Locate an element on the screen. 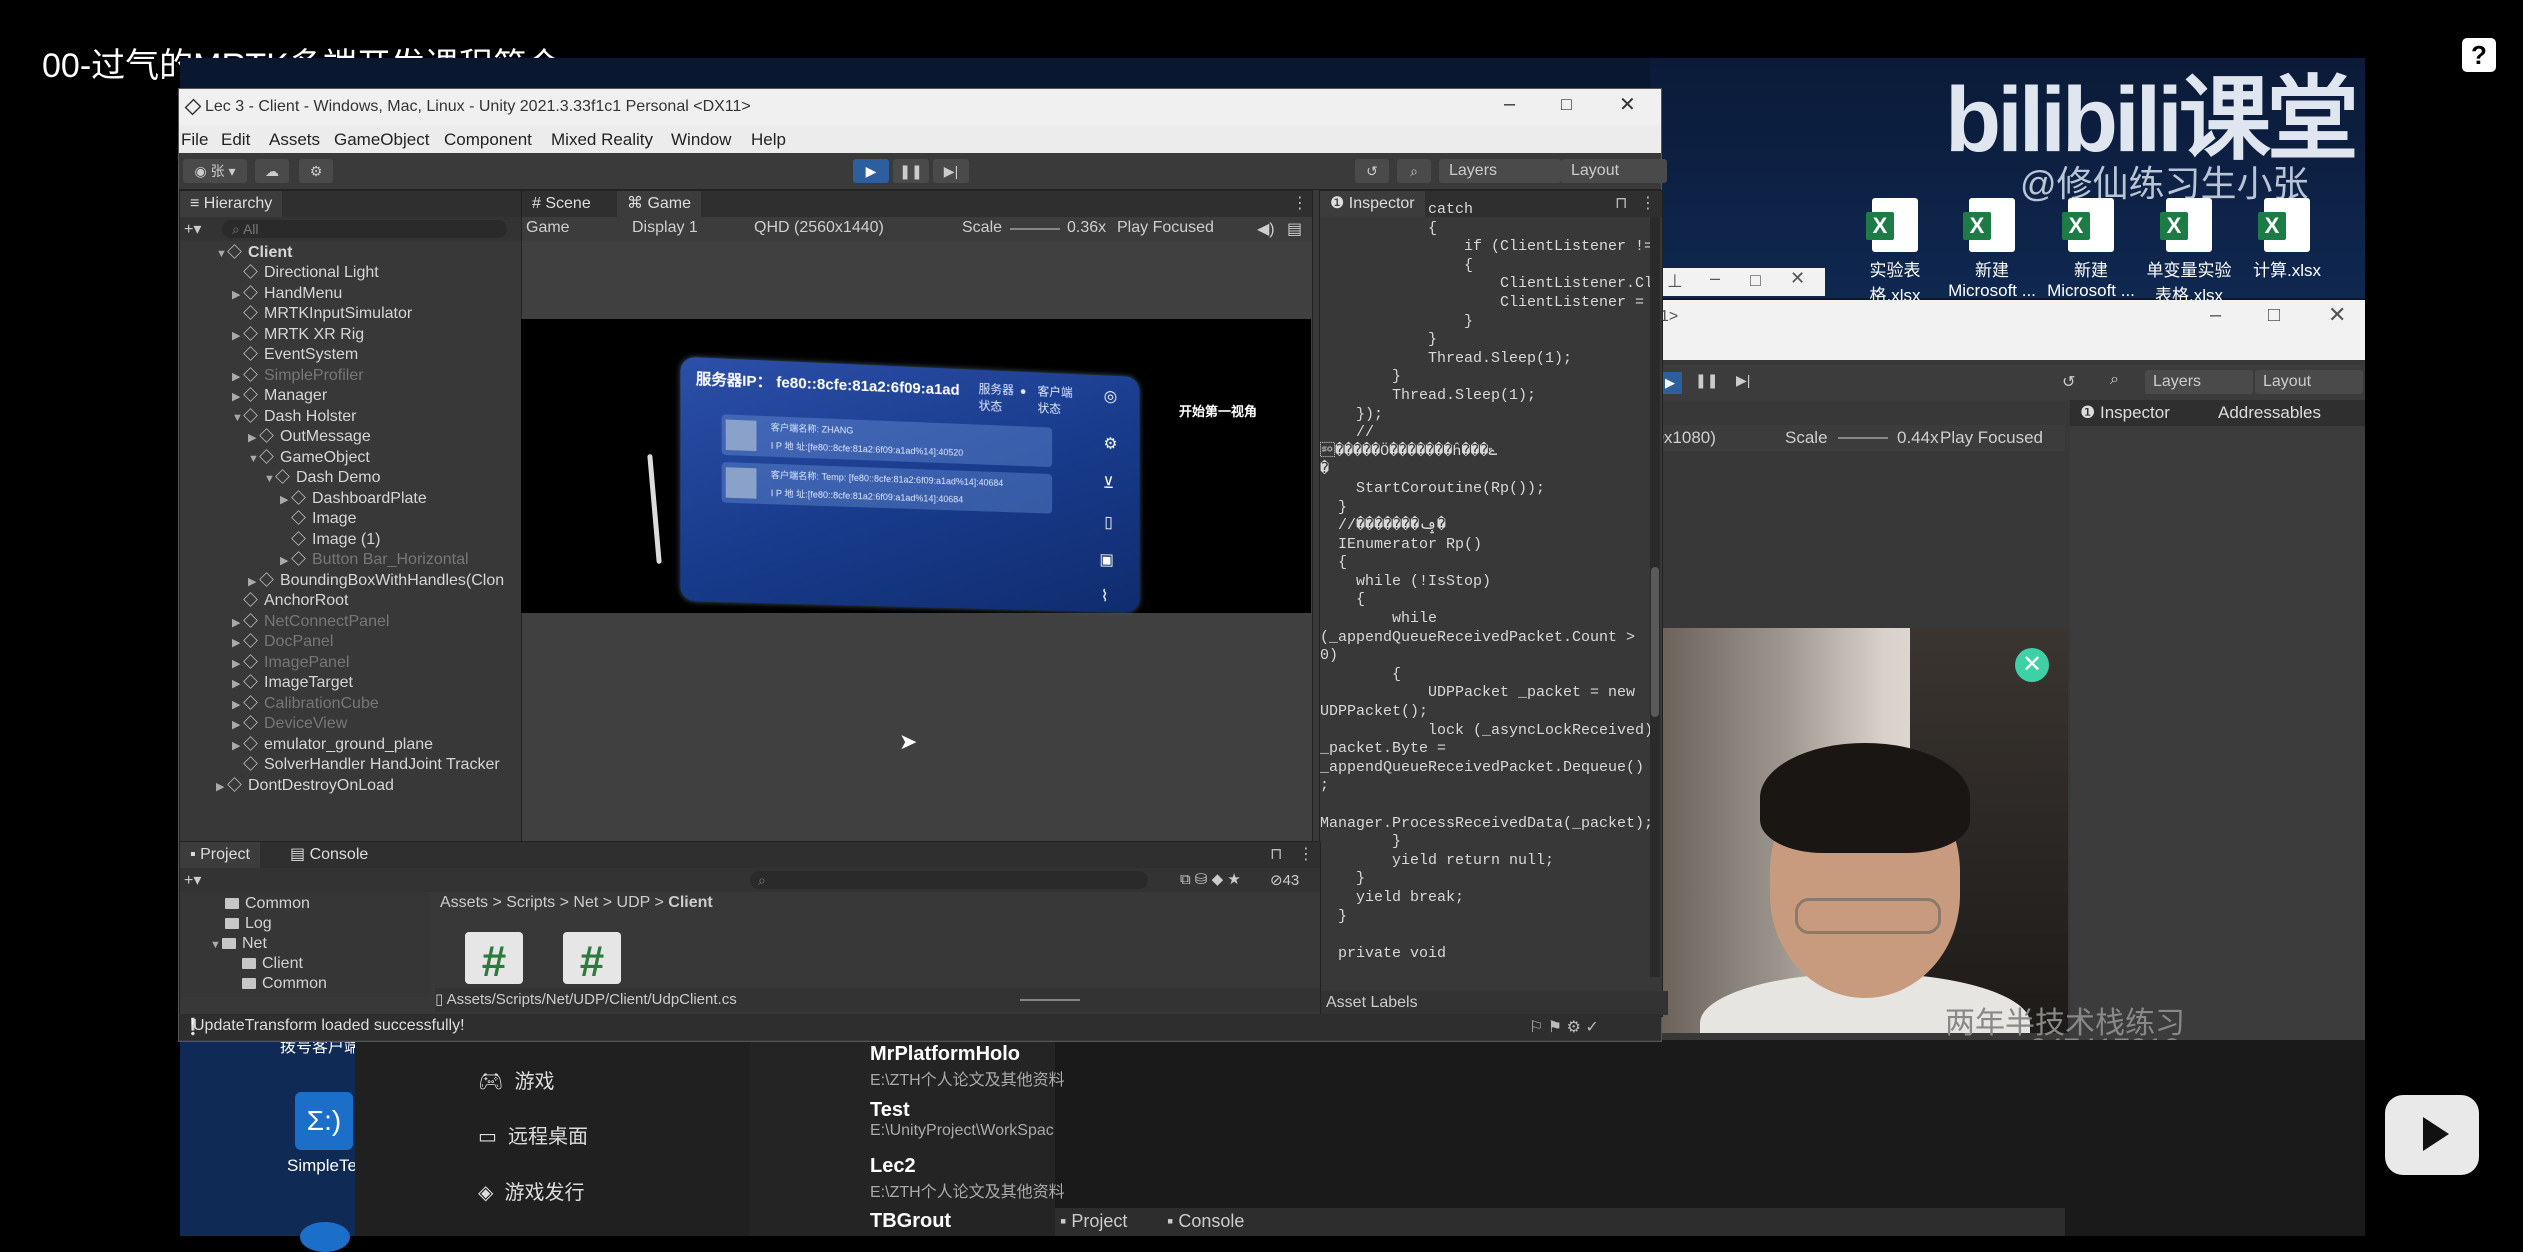  project-item: Lec2 E:\ZTH个人论文及其他资料 is located at coordinates (967, 1178).